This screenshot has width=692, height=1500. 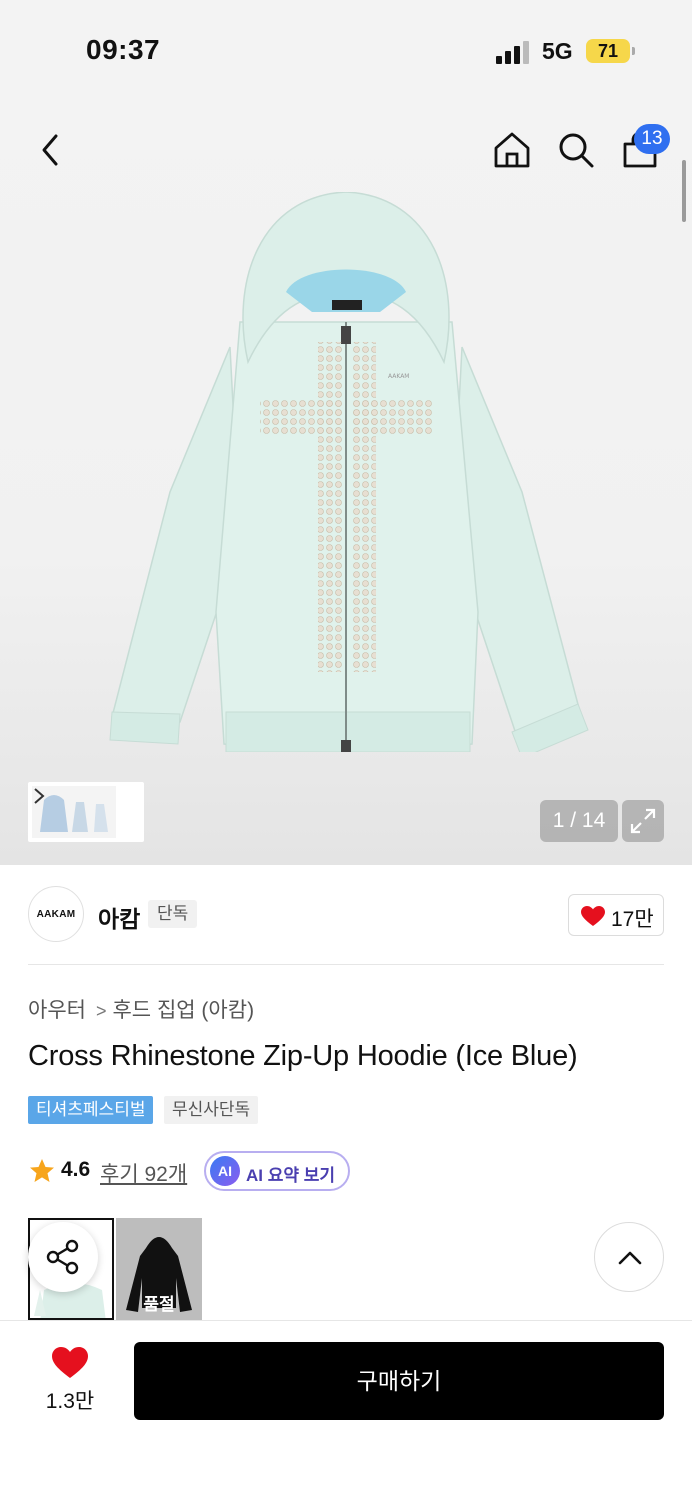 What do you see at coordinates (76, 1169) in the screenshot?
I see `rating-value: 4.6` at bounding box center [76, 1169].